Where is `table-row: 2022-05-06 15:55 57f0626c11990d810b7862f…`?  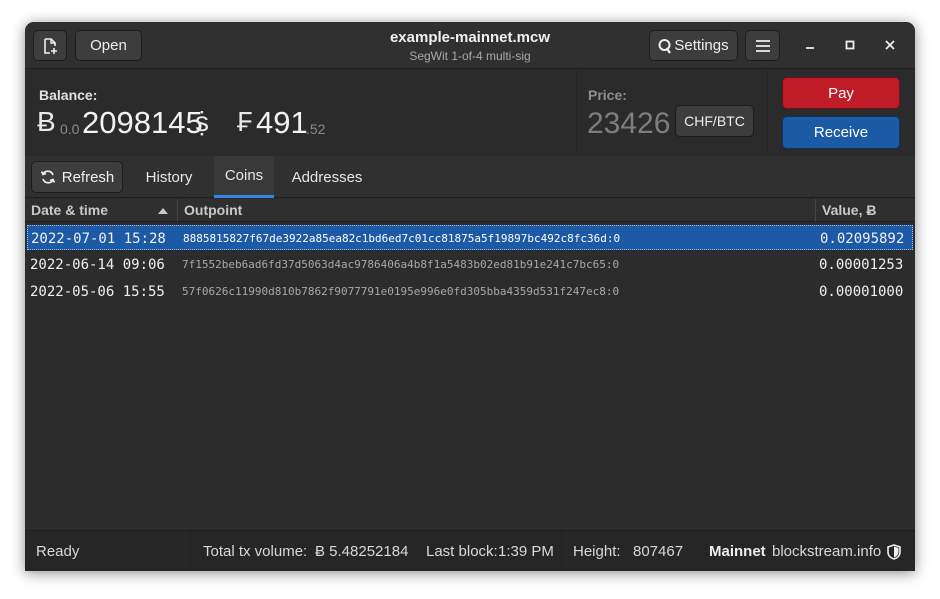 table-row: 2022-05-06 15:55 57f0626c11990d810b7862f… is located at coordinates (470, 291).